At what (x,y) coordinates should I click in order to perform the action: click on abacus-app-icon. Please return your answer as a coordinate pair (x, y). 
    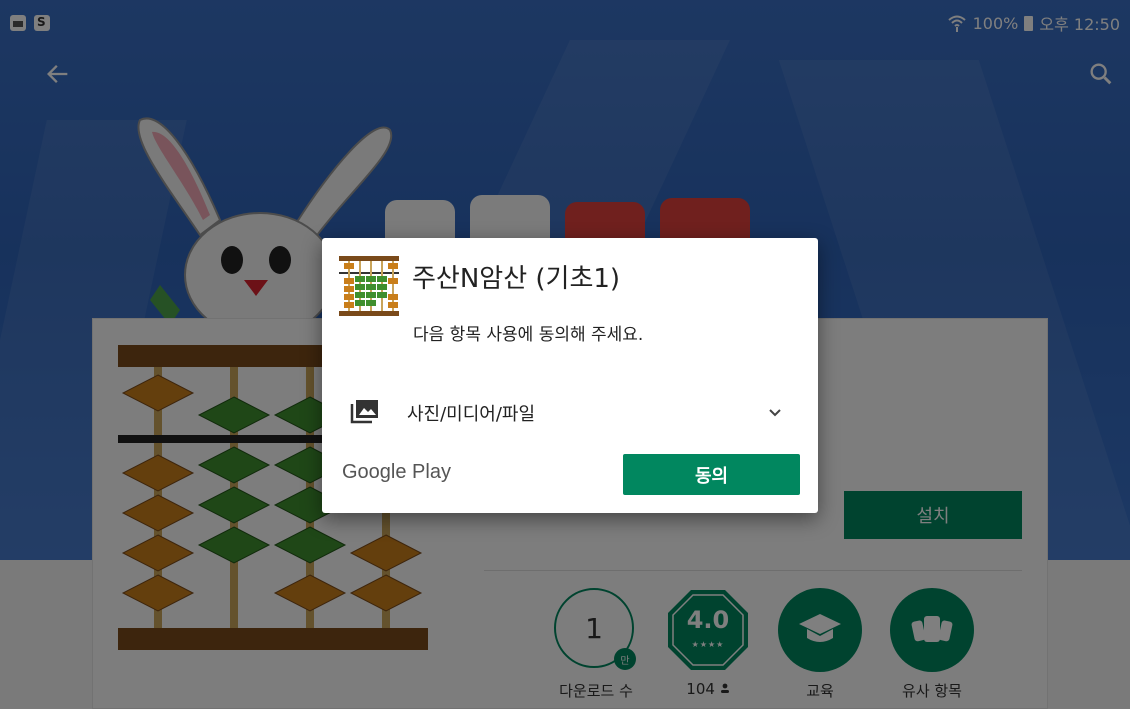
    Looking at the image, I should click on (369, 286).